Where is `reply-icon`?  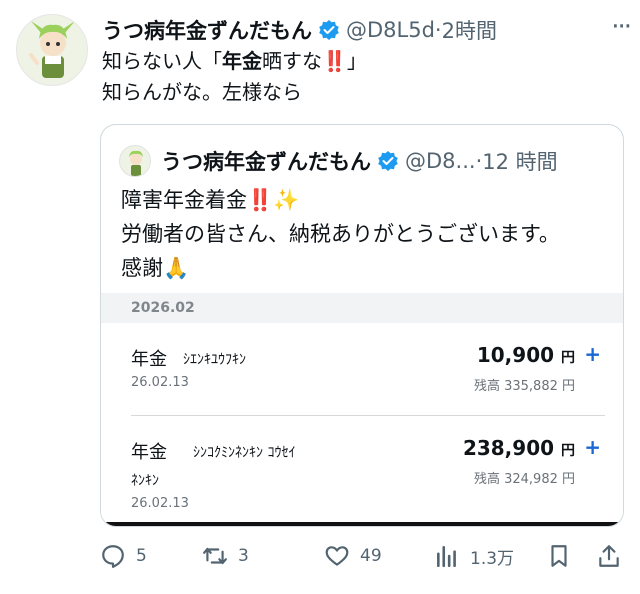
reply-icon is located at coordinates (113, 556).